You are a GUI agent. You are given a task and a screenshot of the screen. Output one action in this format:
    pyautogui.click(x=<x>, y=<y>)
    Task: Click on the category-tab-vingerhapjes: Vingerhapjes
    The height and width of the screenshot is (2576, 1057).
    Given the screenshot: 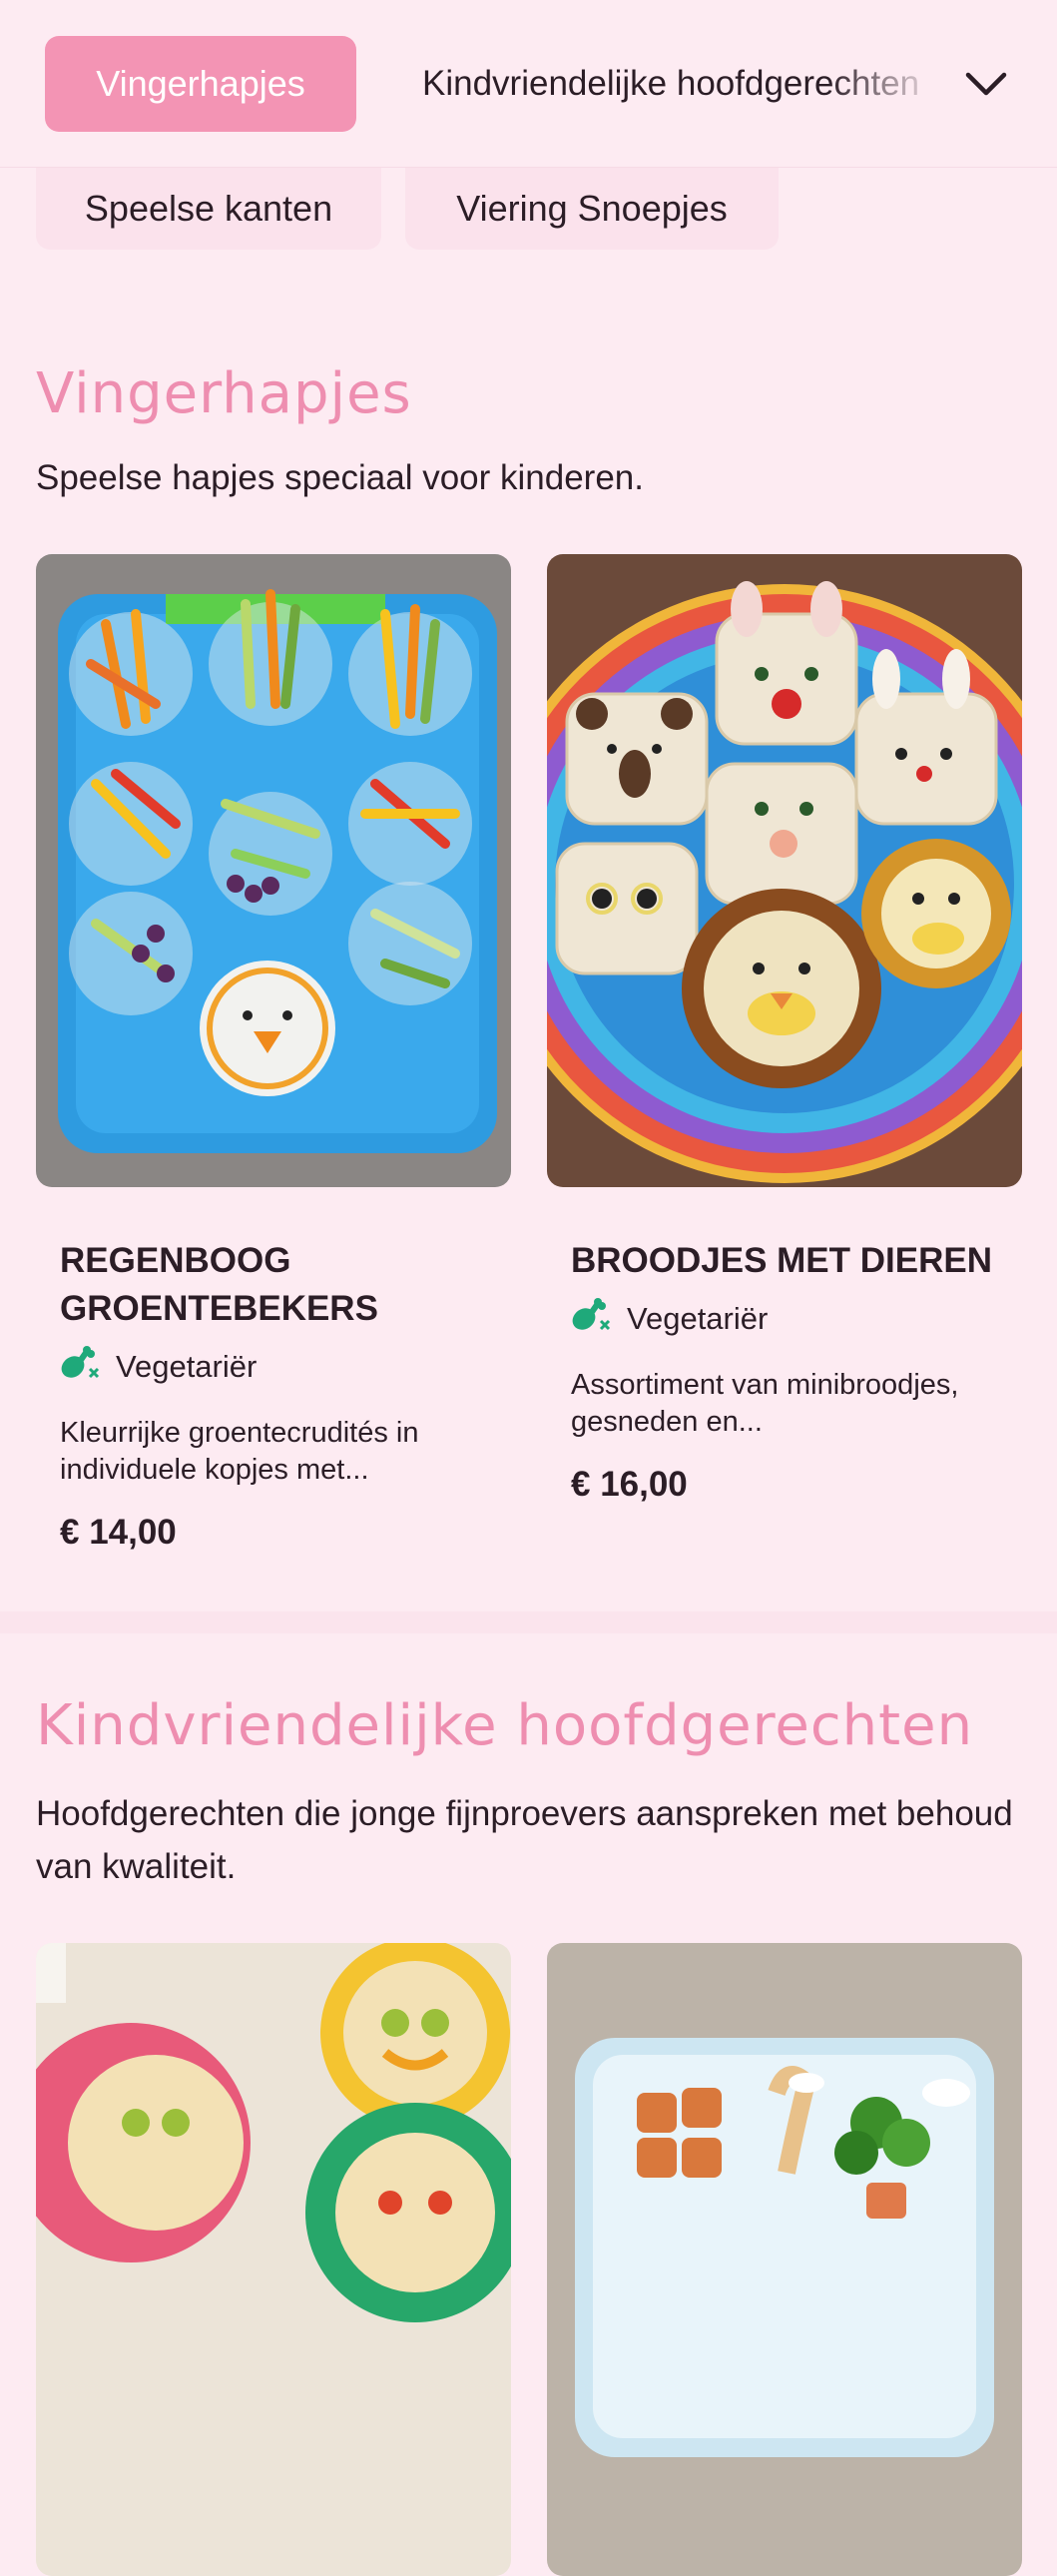 What is the action you would take?
    pyautogui.click(x=200, y=84)
    